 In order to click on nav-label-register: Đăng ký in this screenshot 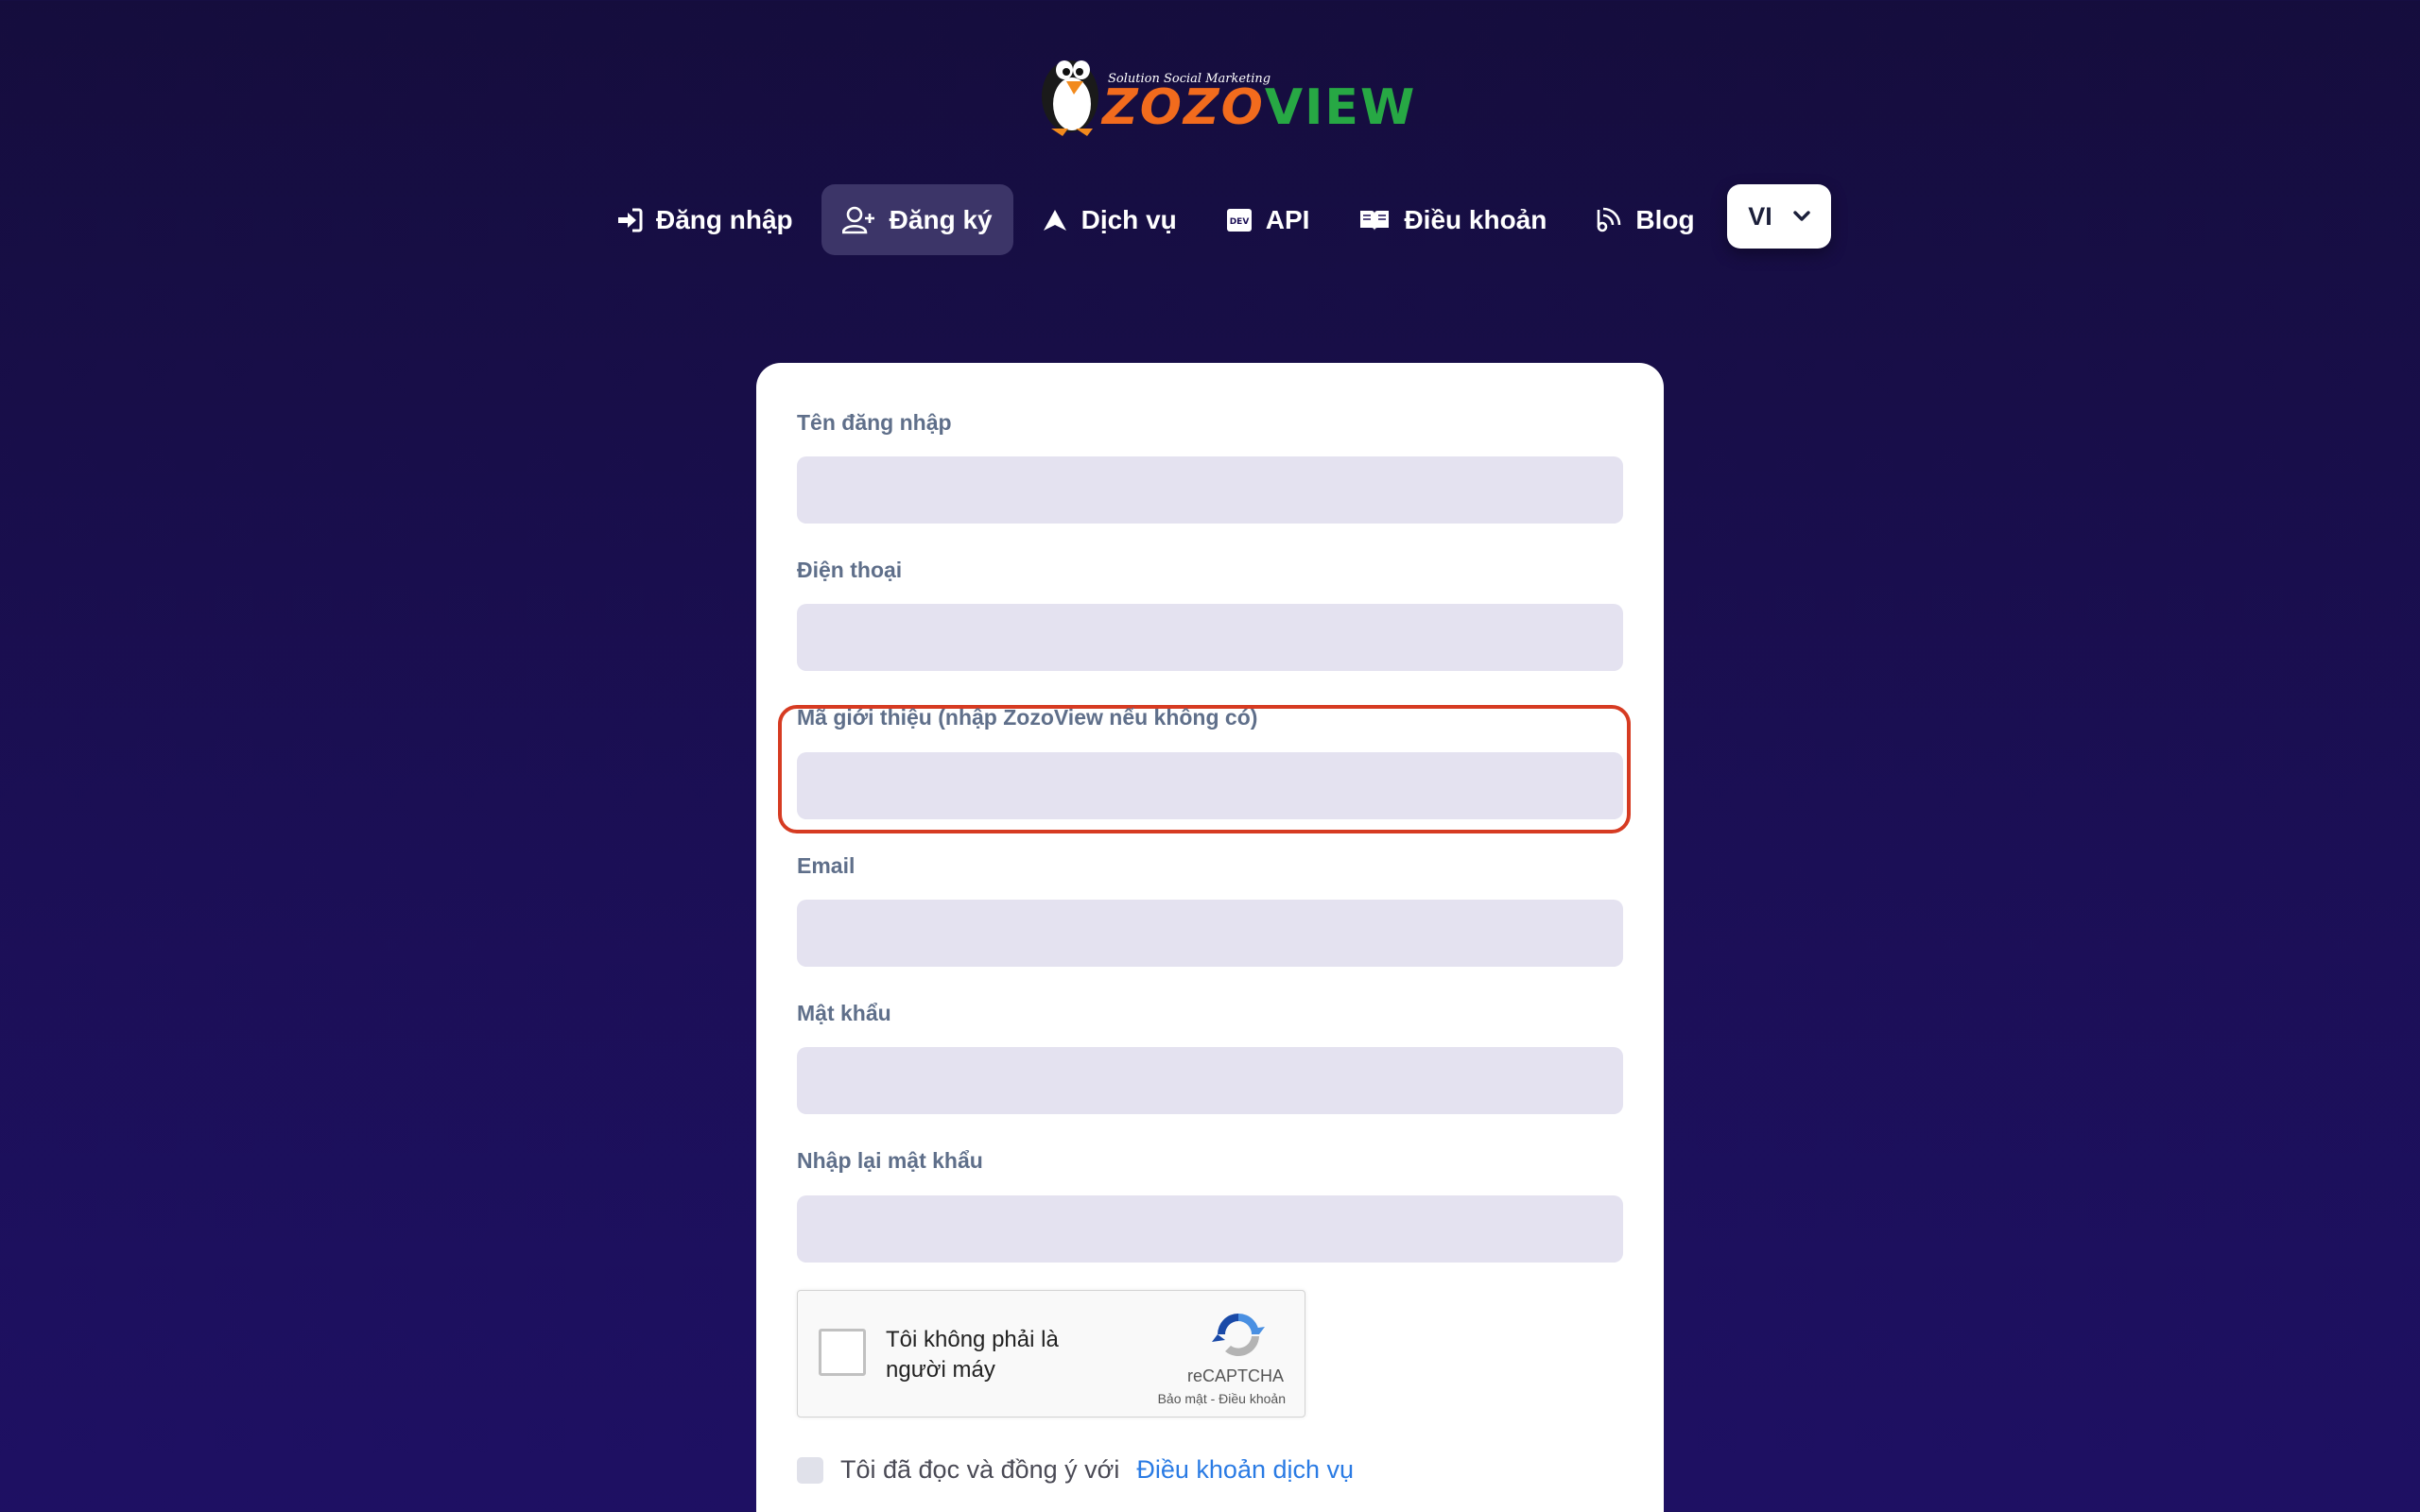, I will do `click(941, 219)`.